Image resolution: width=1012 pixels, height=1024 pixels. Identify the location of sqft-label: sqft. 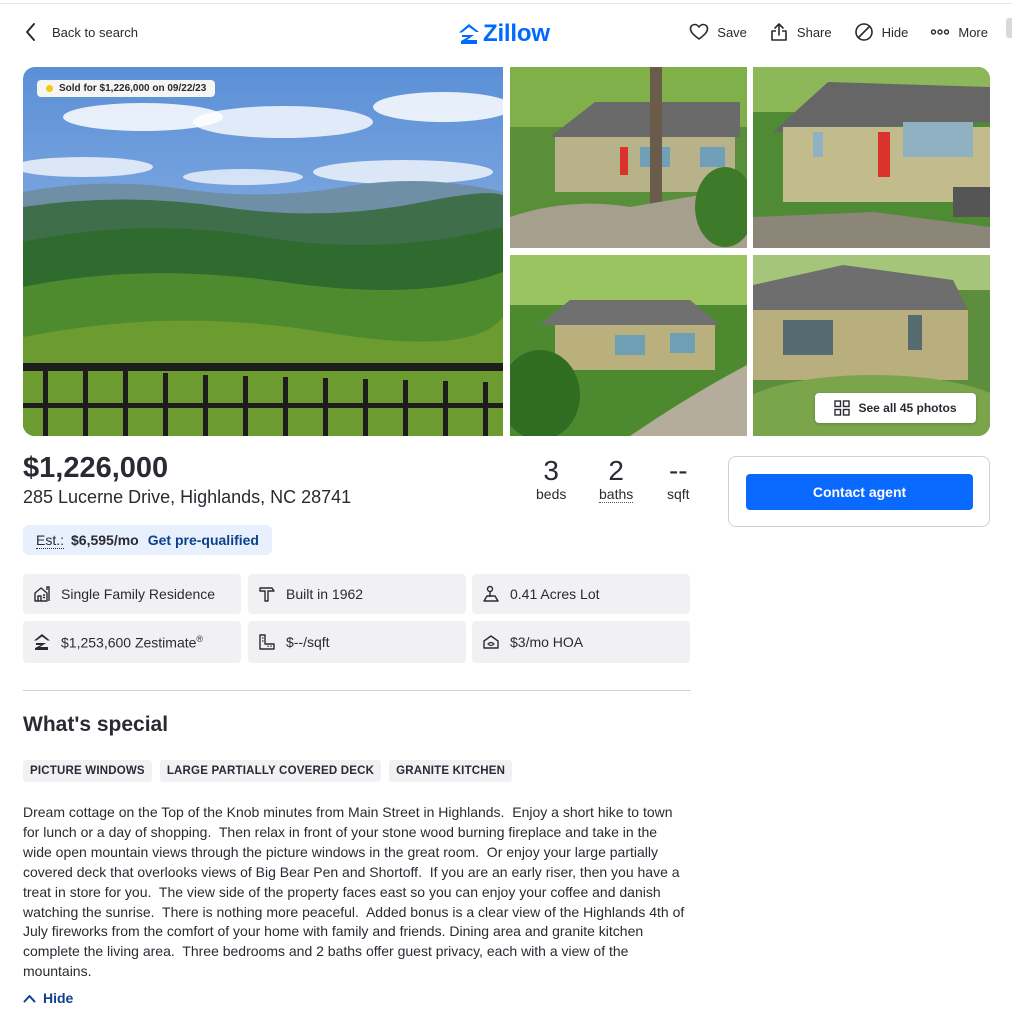
(678, 494).